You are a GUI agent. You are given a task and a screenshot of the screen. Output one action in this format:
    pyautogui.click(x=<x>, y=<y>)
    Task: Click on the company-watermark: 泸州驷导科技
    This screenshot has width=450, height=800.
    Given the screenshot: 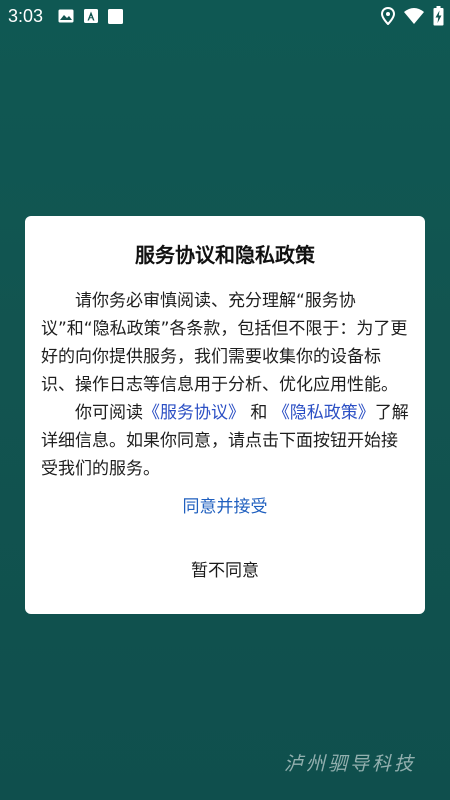 What is the action you would take?
    pyautogui.click(x=349, y=764)
    